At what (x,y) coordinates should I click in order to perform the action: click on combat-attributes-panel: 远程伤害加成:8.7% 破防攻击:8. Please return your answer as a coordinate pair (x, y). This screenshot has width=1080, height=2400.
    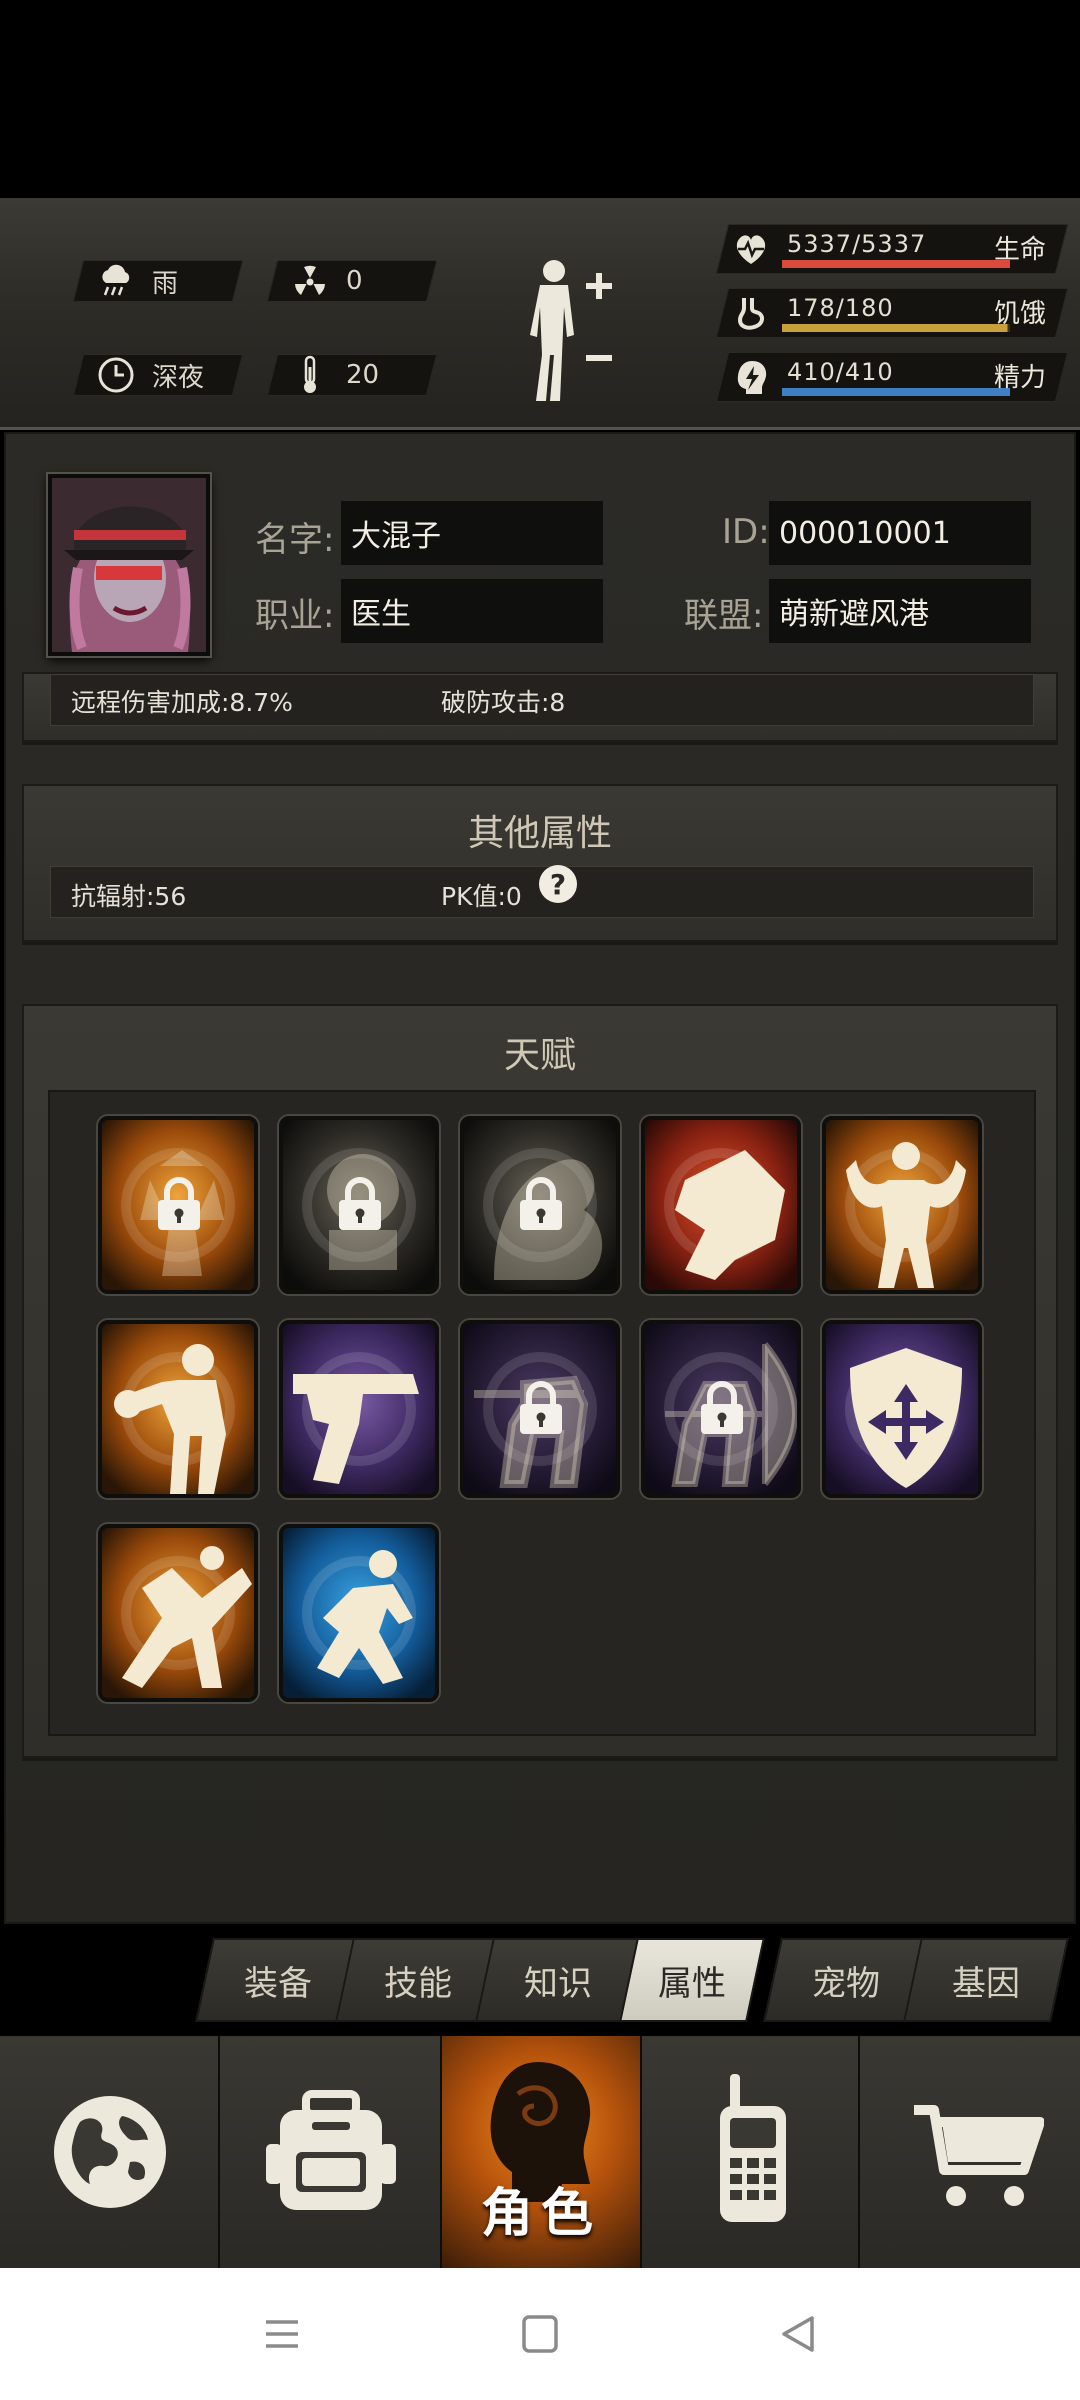
    Looking at the image, I should click on (540, 707).